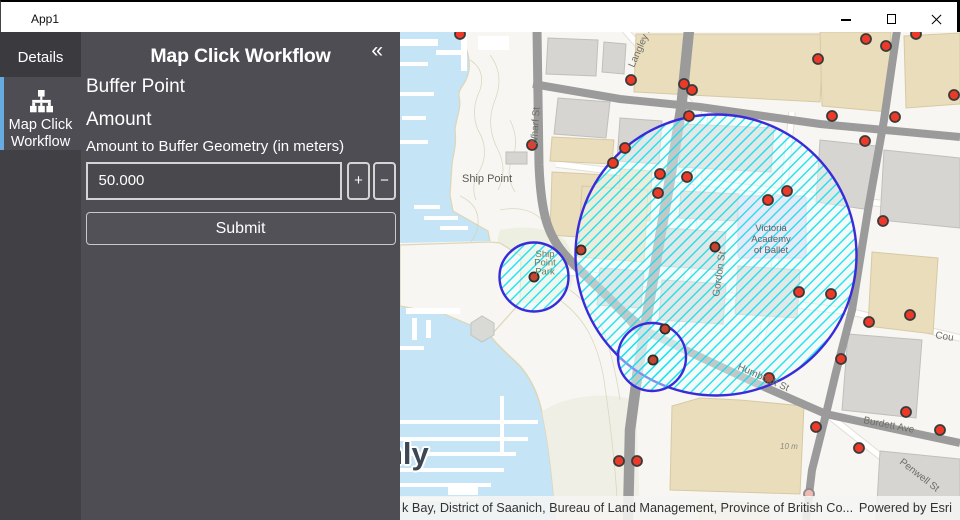 Image resolution: width=960 pixels, height=520 pixels. Describe the element at coordinates (487, 179) in the screenshot. I see `svg-text: Ship Point` at that location.